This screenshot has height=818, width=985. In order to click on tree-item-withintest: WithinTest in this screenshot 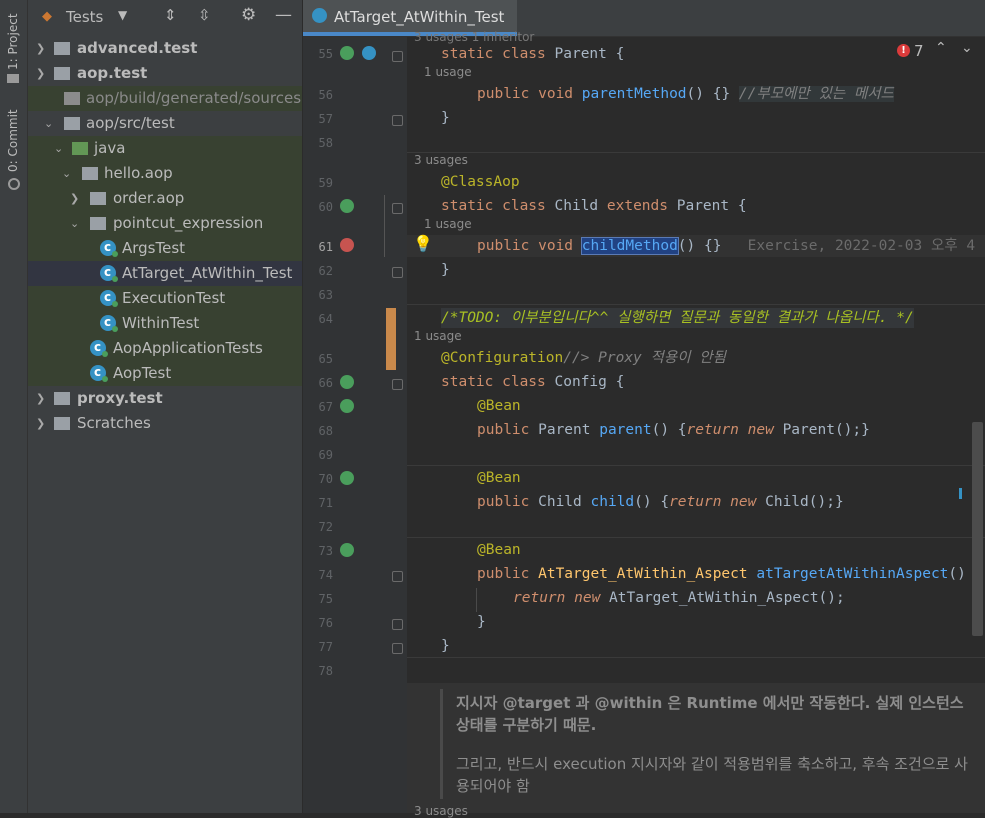, I will do `click(165, 323)`.